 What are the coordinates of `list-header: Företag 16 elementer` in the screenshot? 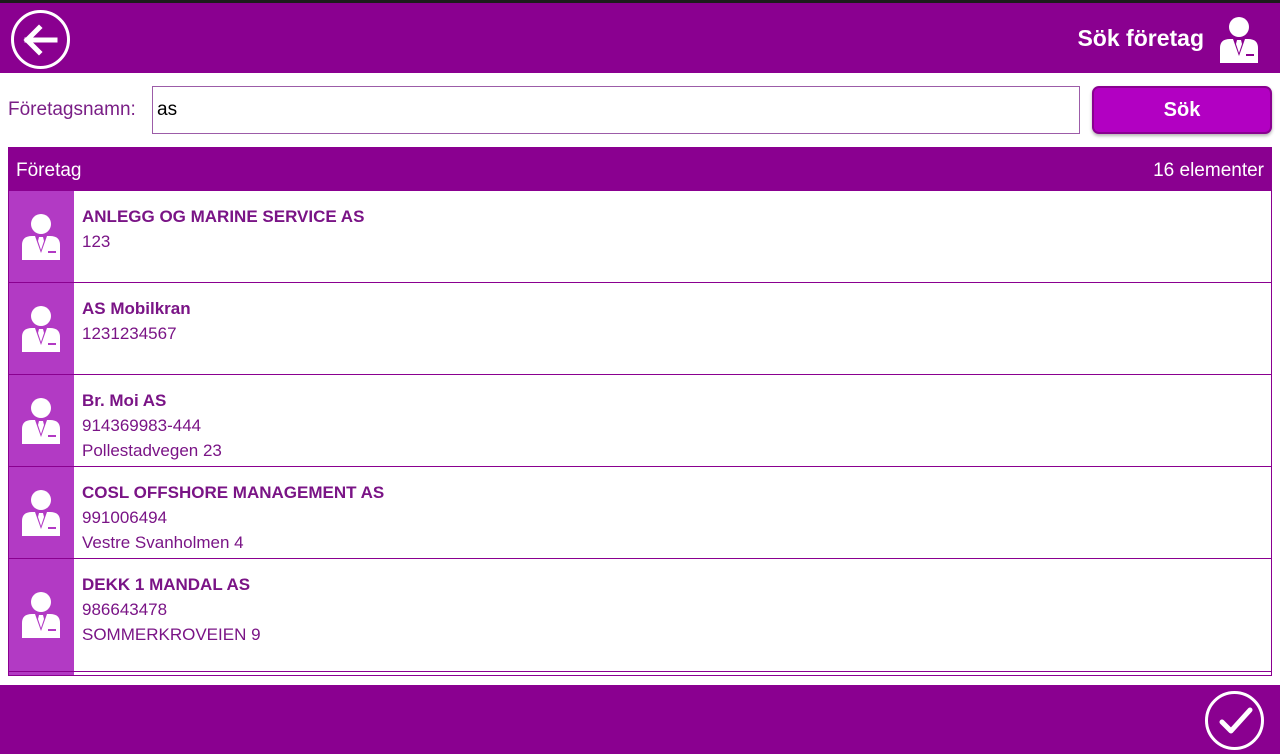 It's located at (640, 169).